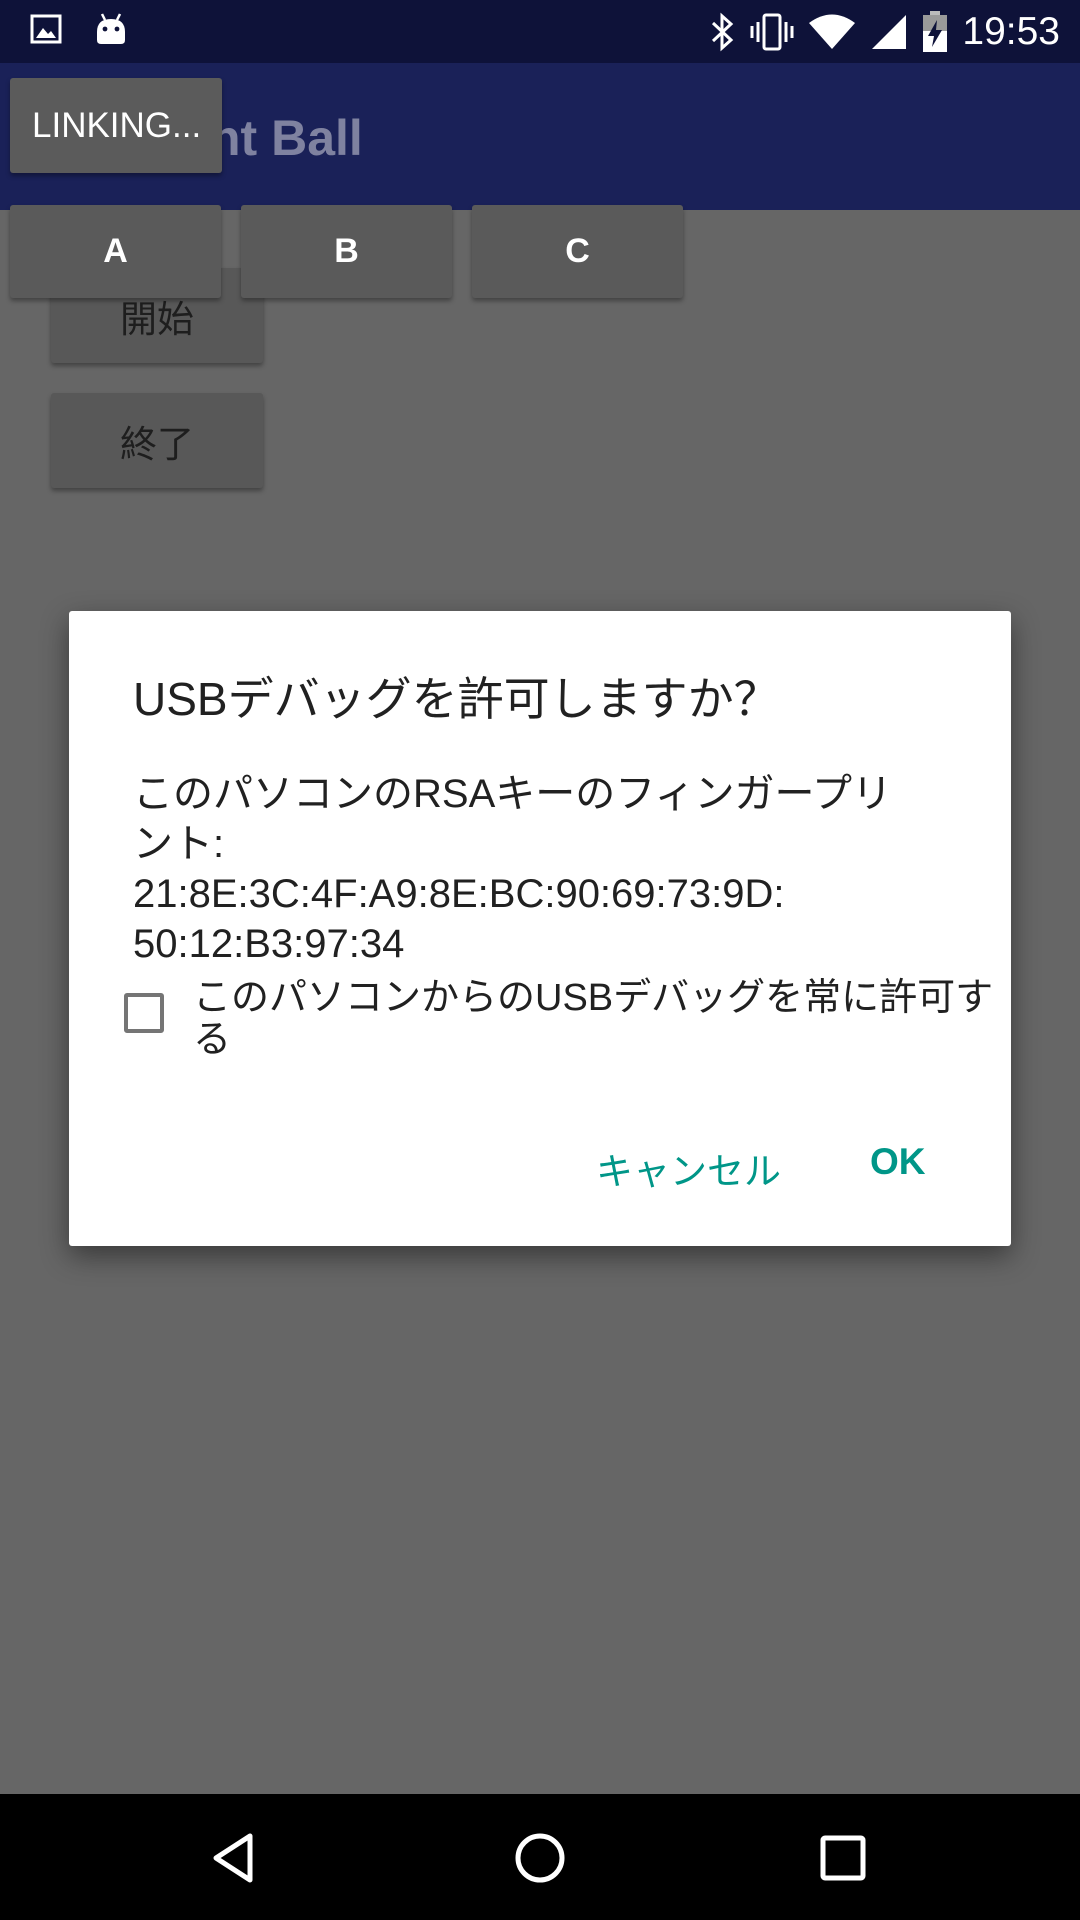  What do you see at coordinates (832, 32) in the screenshot?
I see `wifi-icon` at bounding box center [832, 32].